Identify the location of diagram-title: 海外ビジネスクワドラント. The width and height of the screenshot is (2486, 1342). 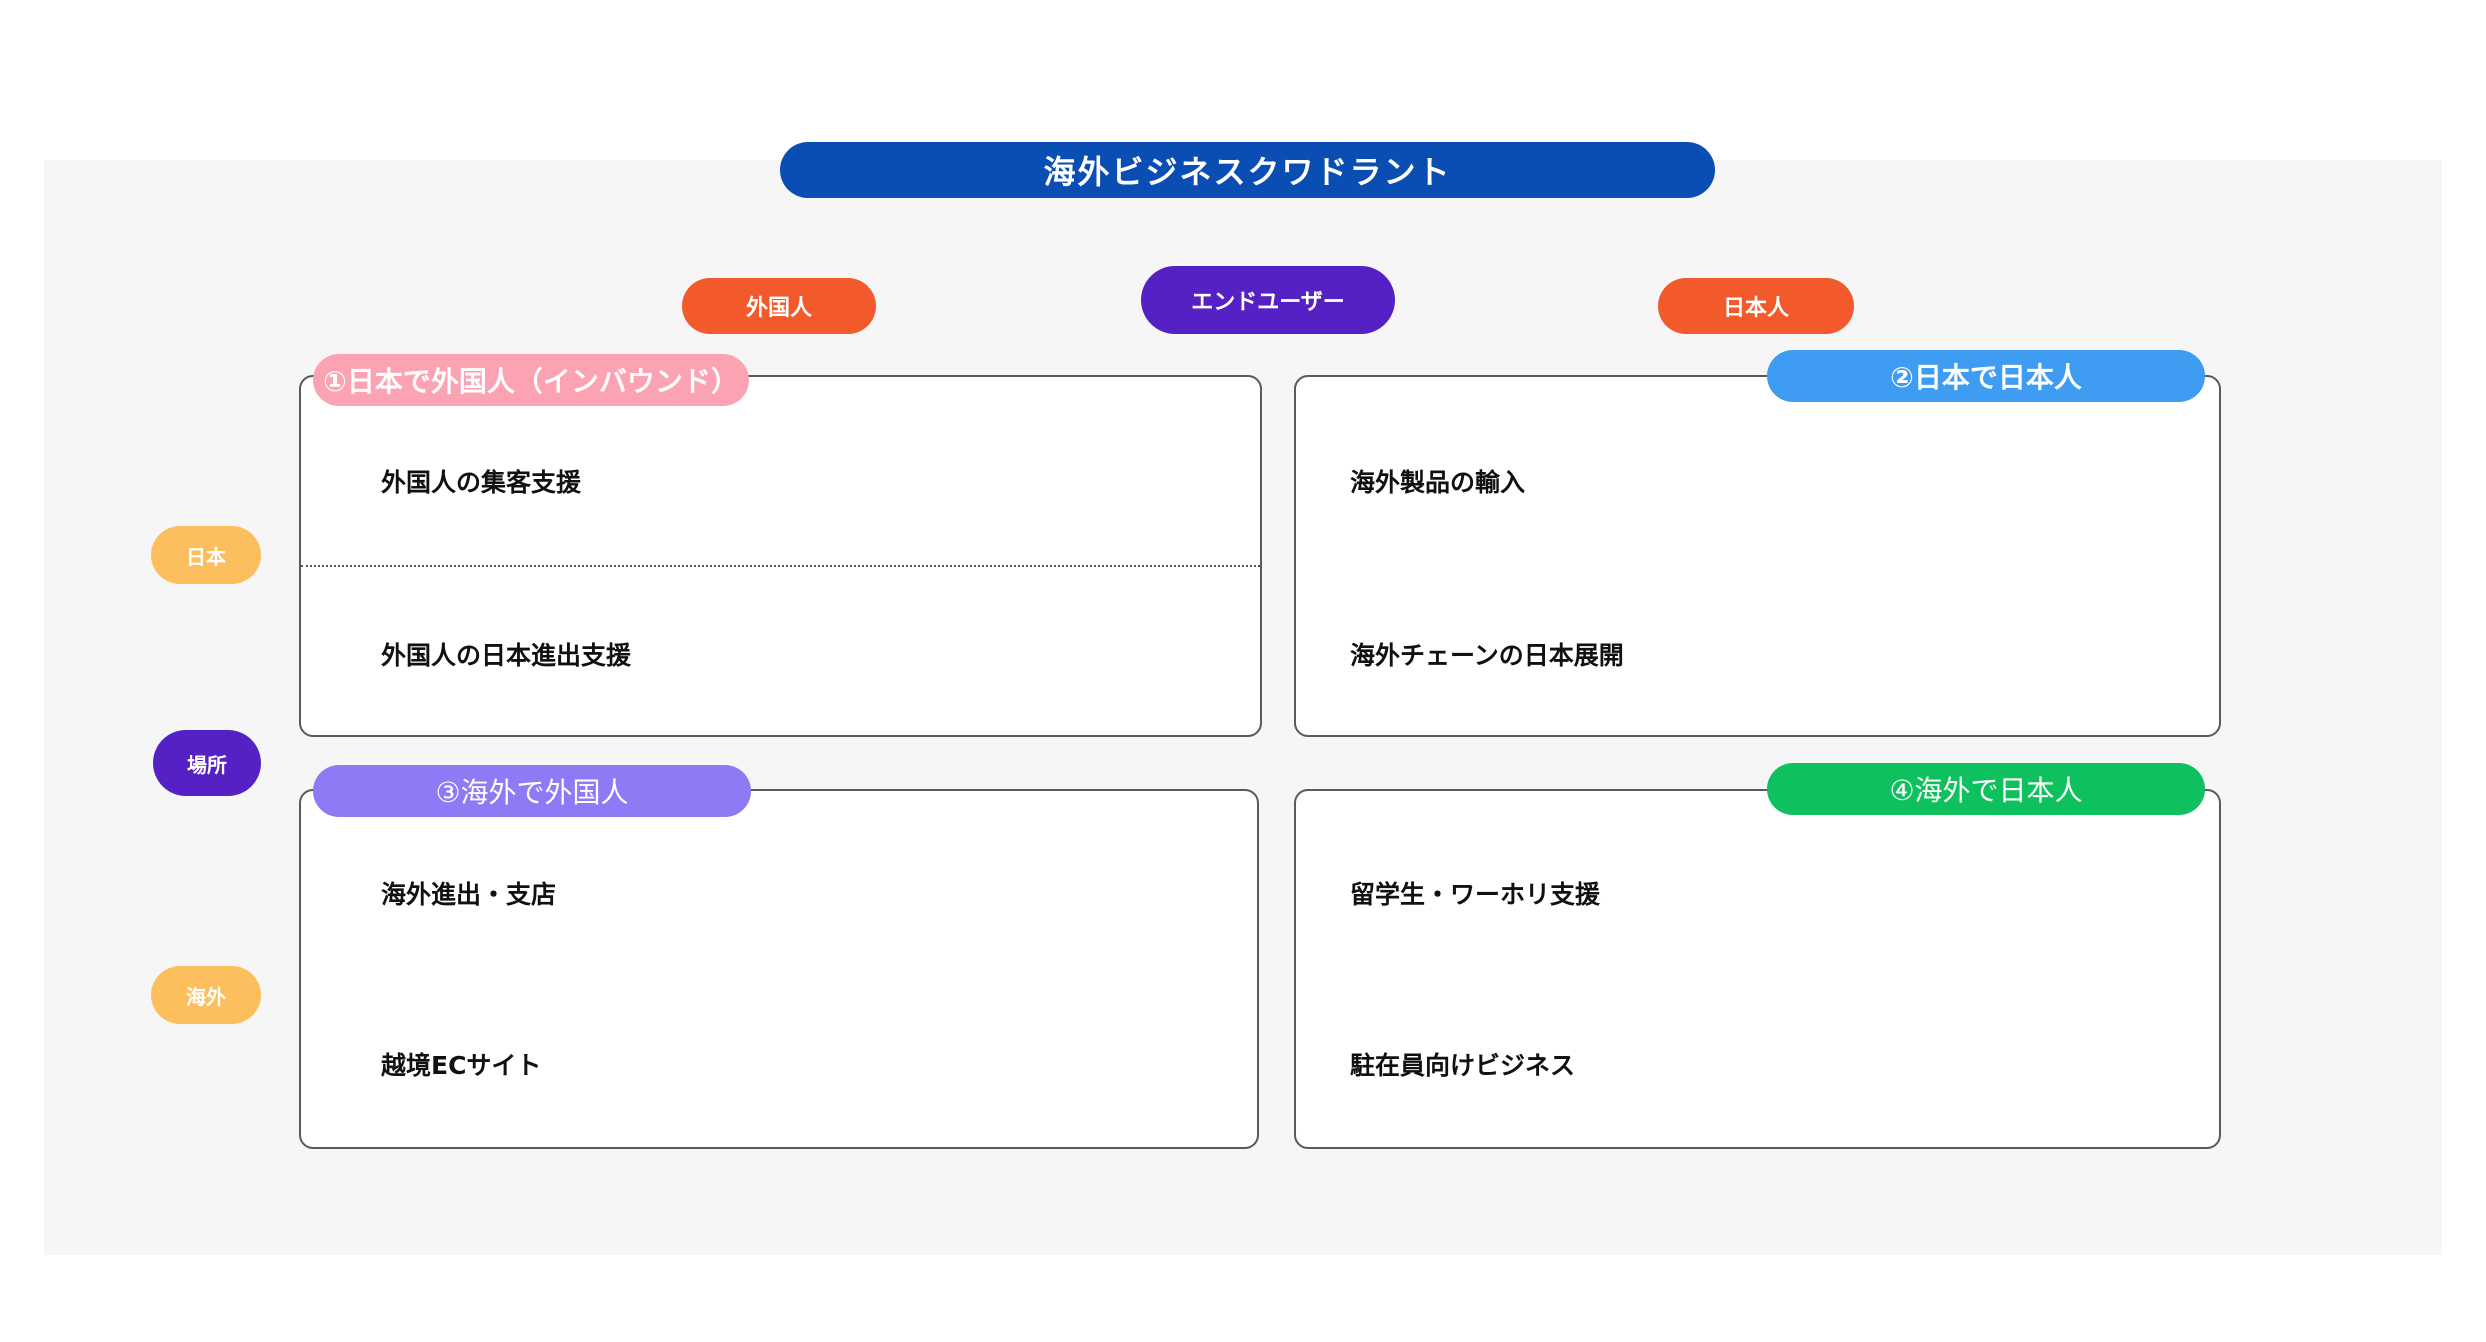
(1247, 170).